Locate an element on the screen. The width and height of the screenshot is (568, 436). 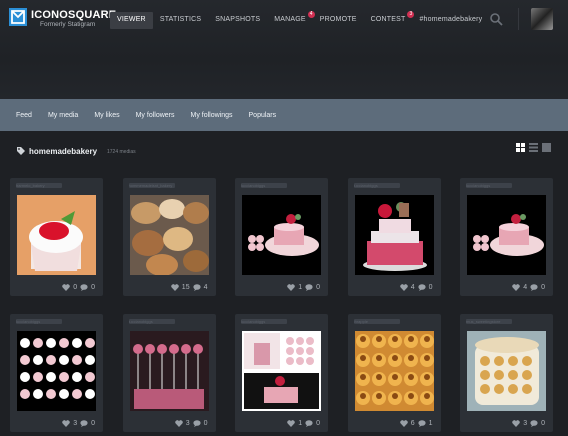
iconosquare-logo-icon is located at coordinates (18, 17).